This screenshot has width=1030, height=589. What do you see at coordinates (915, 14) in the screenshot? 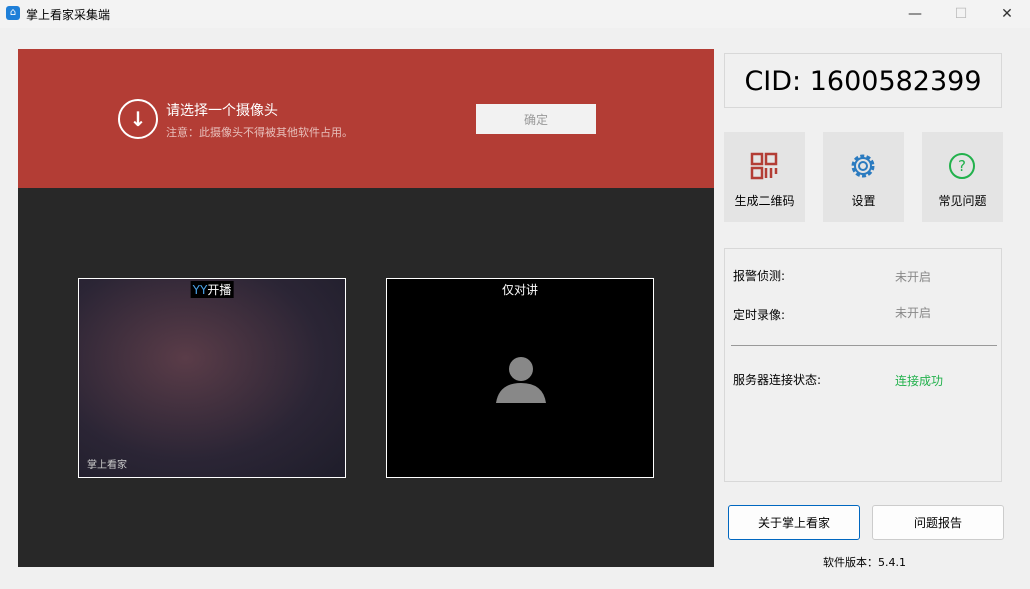
I see `minimize-button: —` at bounding box center [915, 14].